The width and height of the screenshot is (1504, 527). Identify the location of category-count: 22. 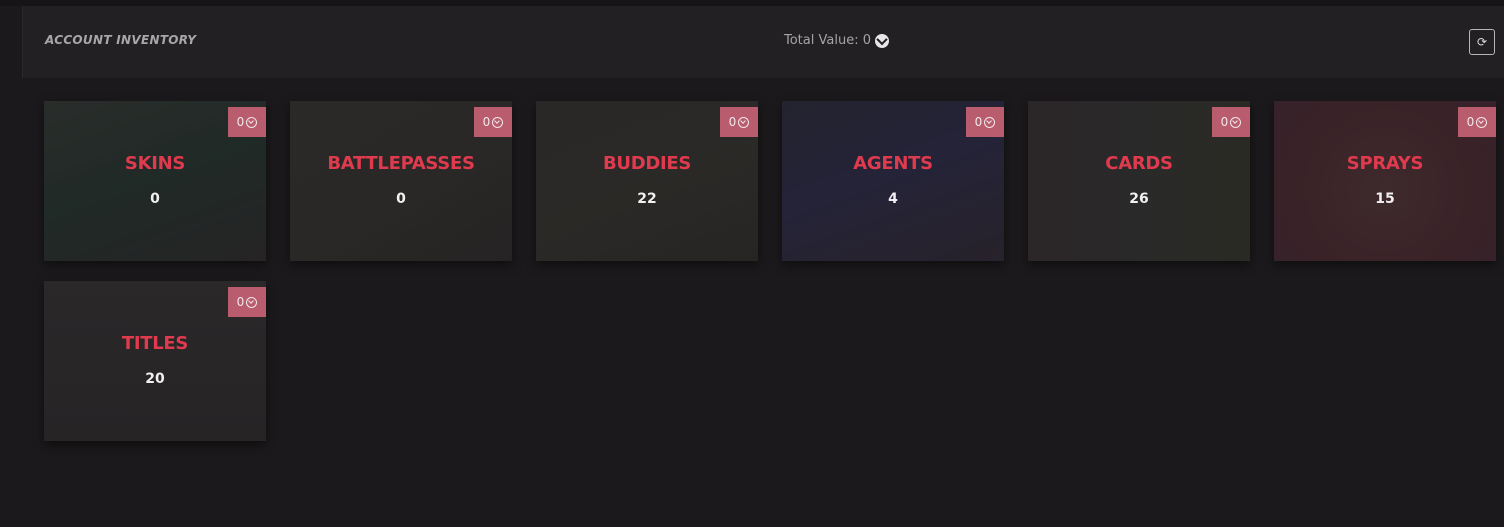
(647, 199).